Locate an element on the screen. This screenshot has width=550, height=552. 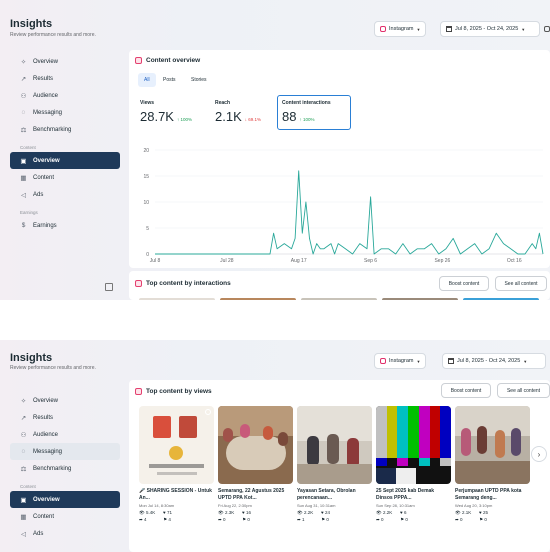
chat-icon: ◌ is located at coordinates (23, 451).